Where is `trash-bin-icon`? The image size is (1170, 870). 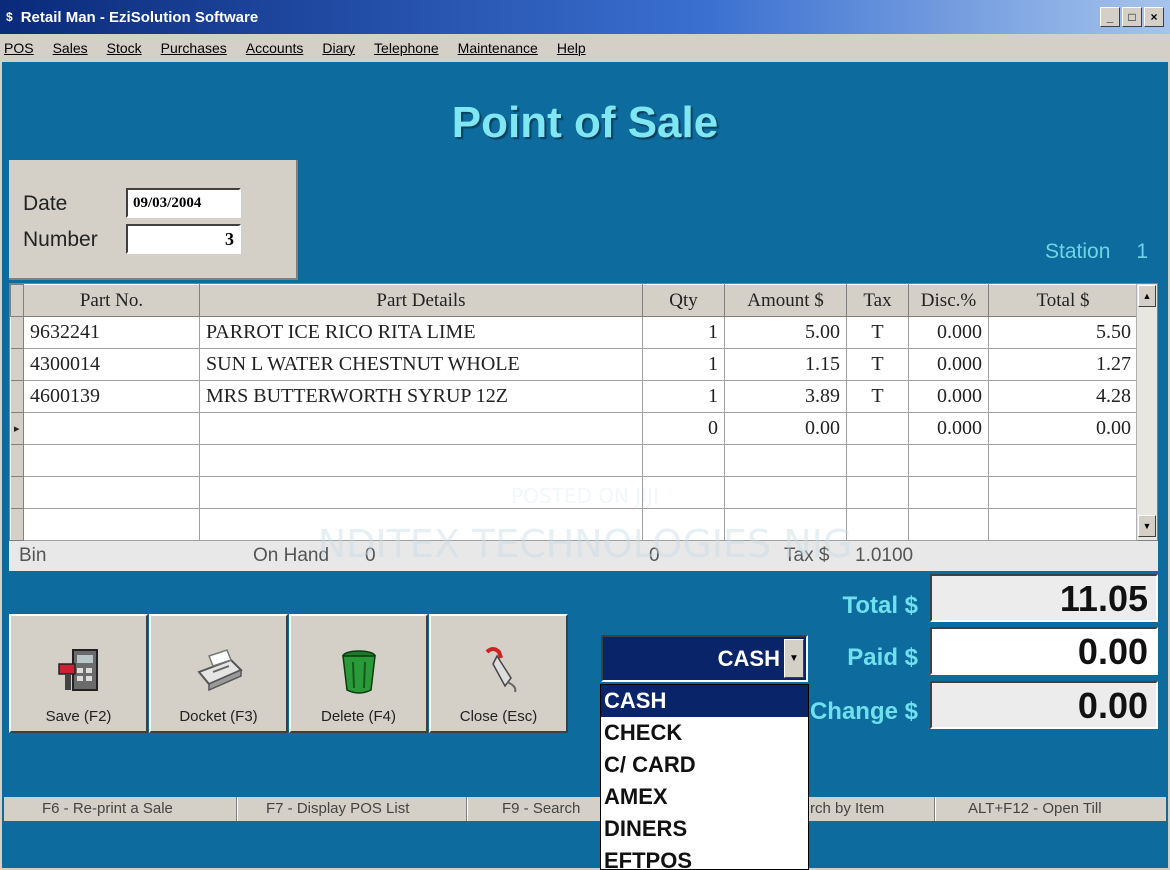
trash-bin-icon is located at coordinates (358, 672).